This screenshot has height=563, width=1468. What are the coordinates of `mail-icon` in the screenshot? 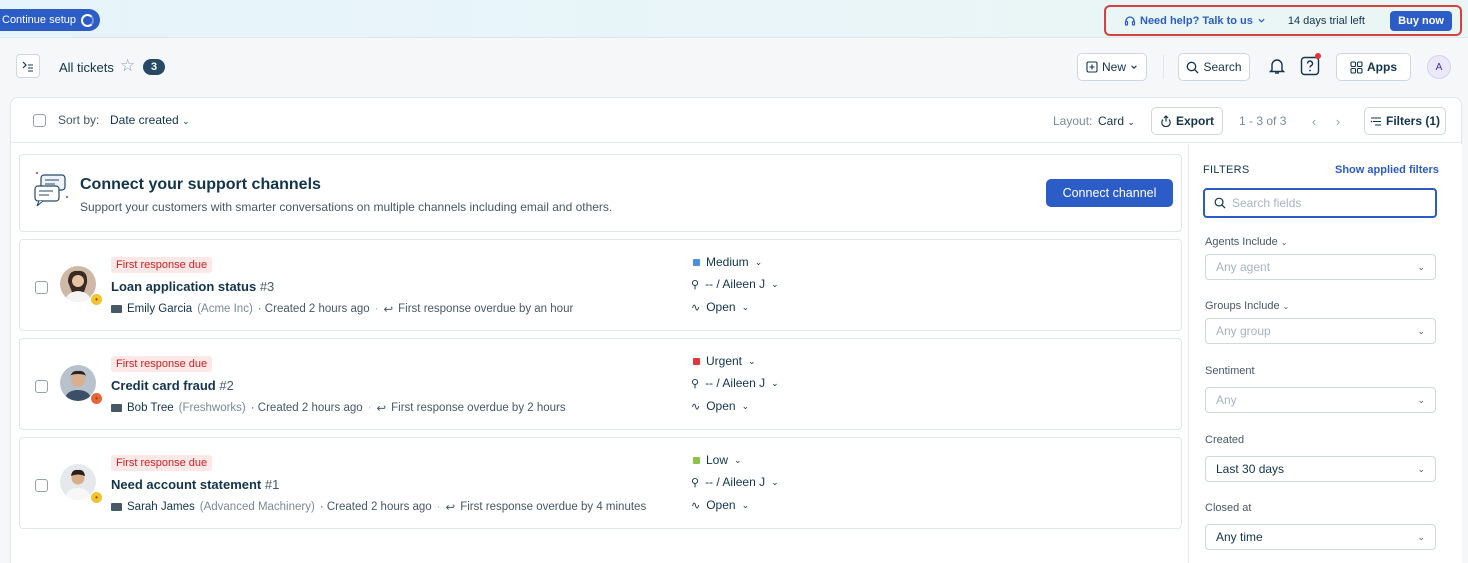 It's located at (116, 507).